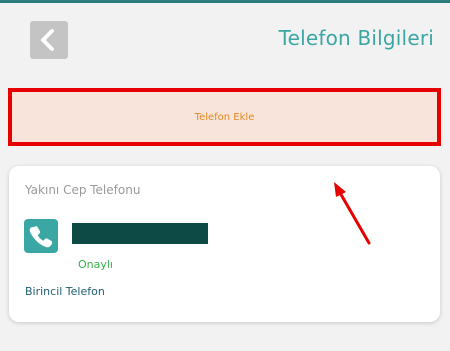  What do you see at coordinates (83, 190) in the screenshot?
I see `card-title: Yakını Cep Telefonu` at bounding box center [83, 190].